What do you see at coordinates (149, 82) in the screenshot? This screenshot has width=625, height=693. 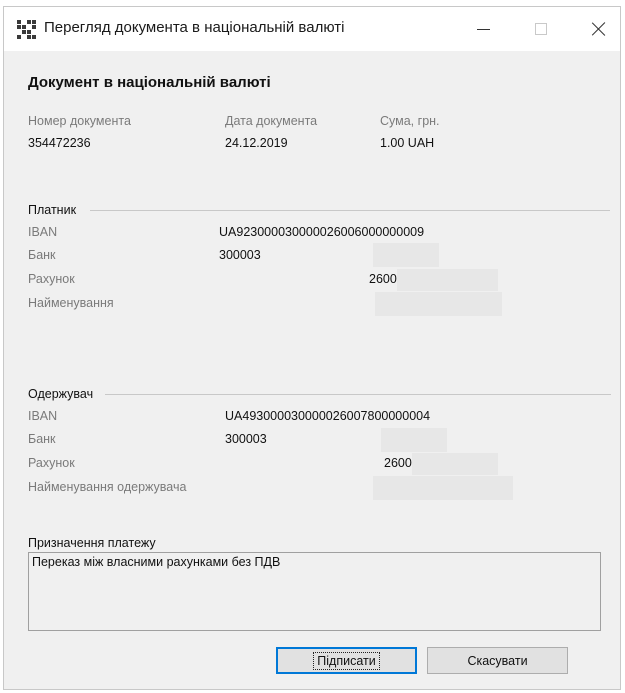 I see `document-heading: Документ в національній валюті` at bounding box center [149, 82].